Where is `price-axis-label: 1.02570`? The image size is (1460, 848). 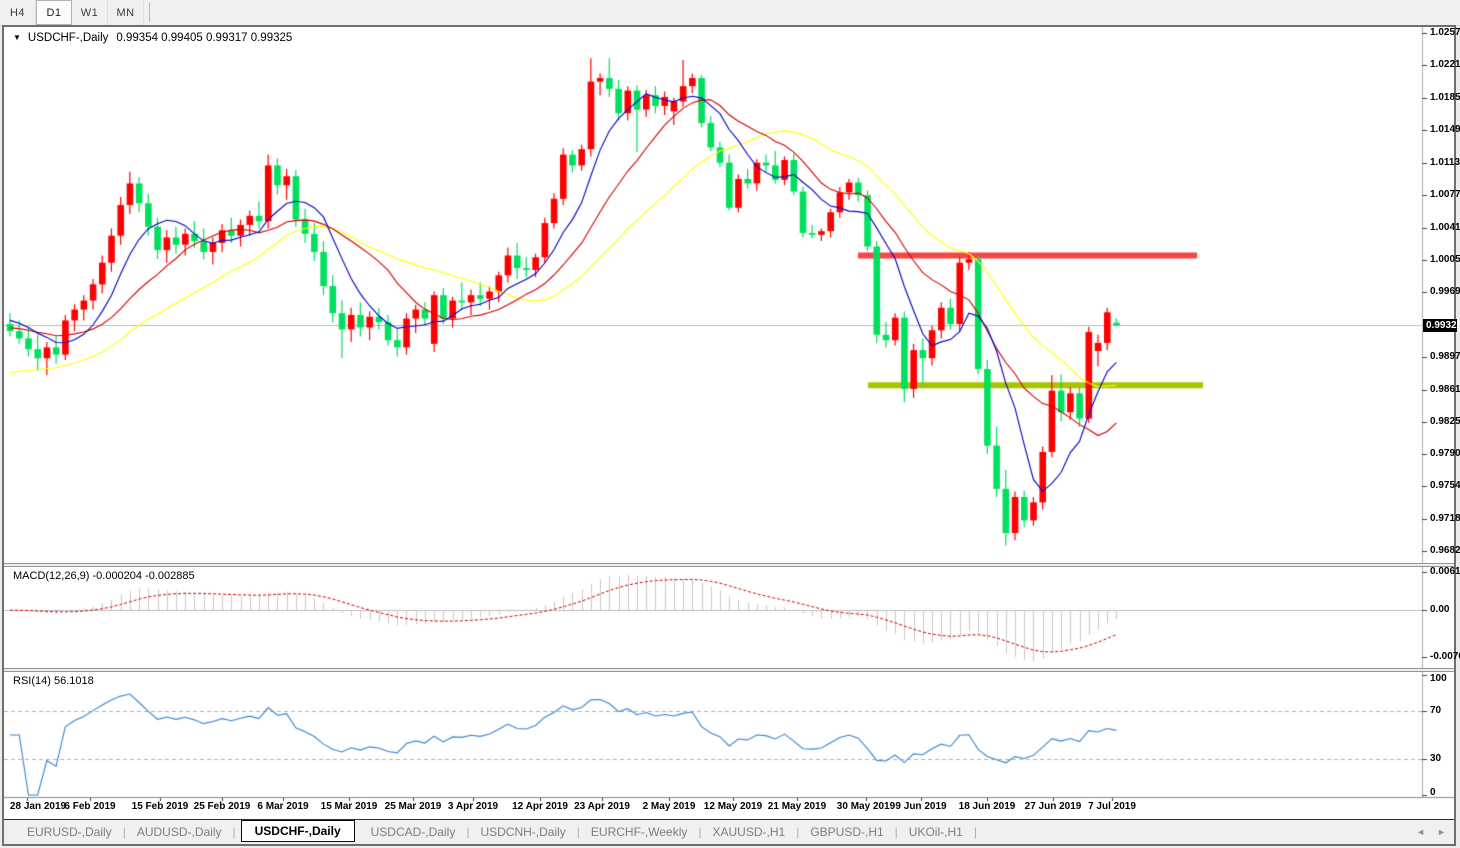 price-axis-label: 1.02570 is located at coordinates (1445, 32).